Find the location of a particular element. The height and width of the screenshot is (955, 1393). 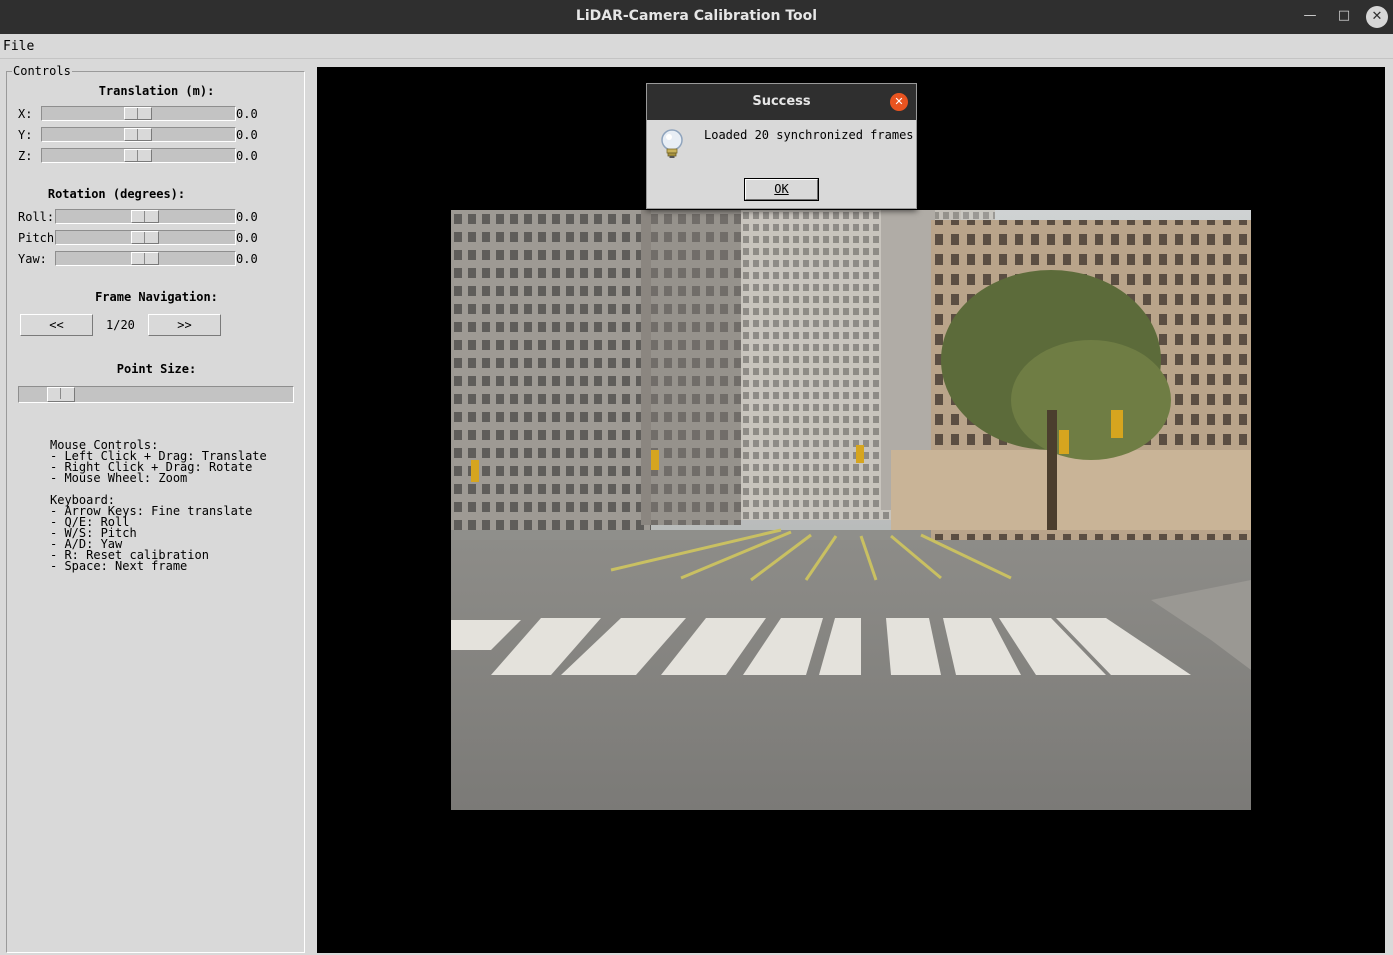

dialog-close-icon: ✕ is located at coordinates (899, 102).